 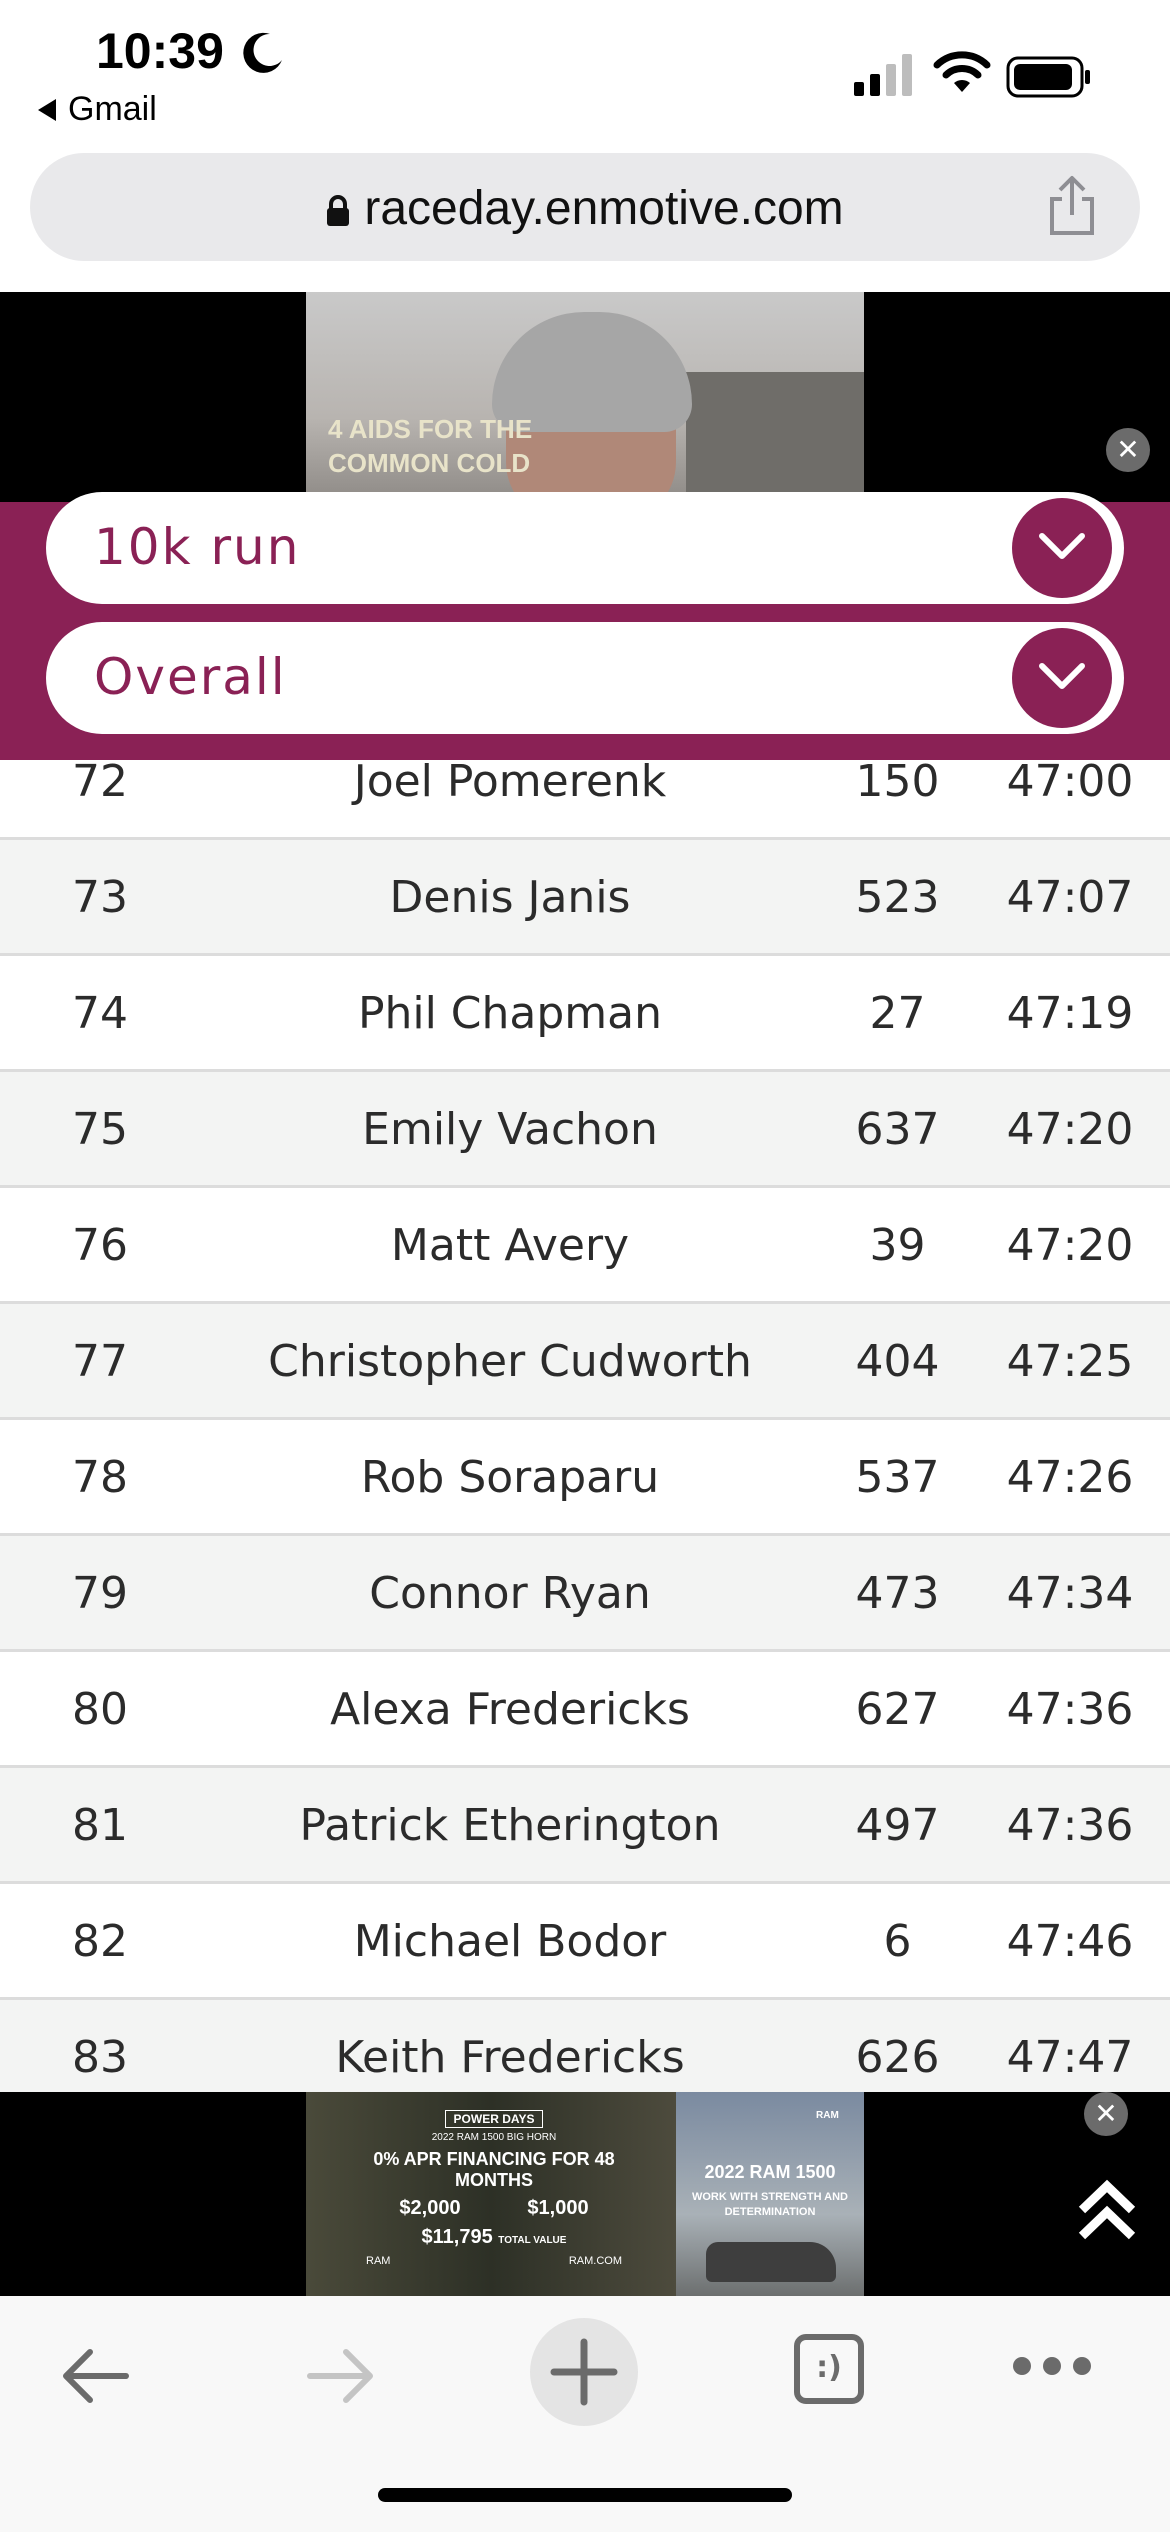 I want to click on place-cell: 75, so click(x=100, y=1129).